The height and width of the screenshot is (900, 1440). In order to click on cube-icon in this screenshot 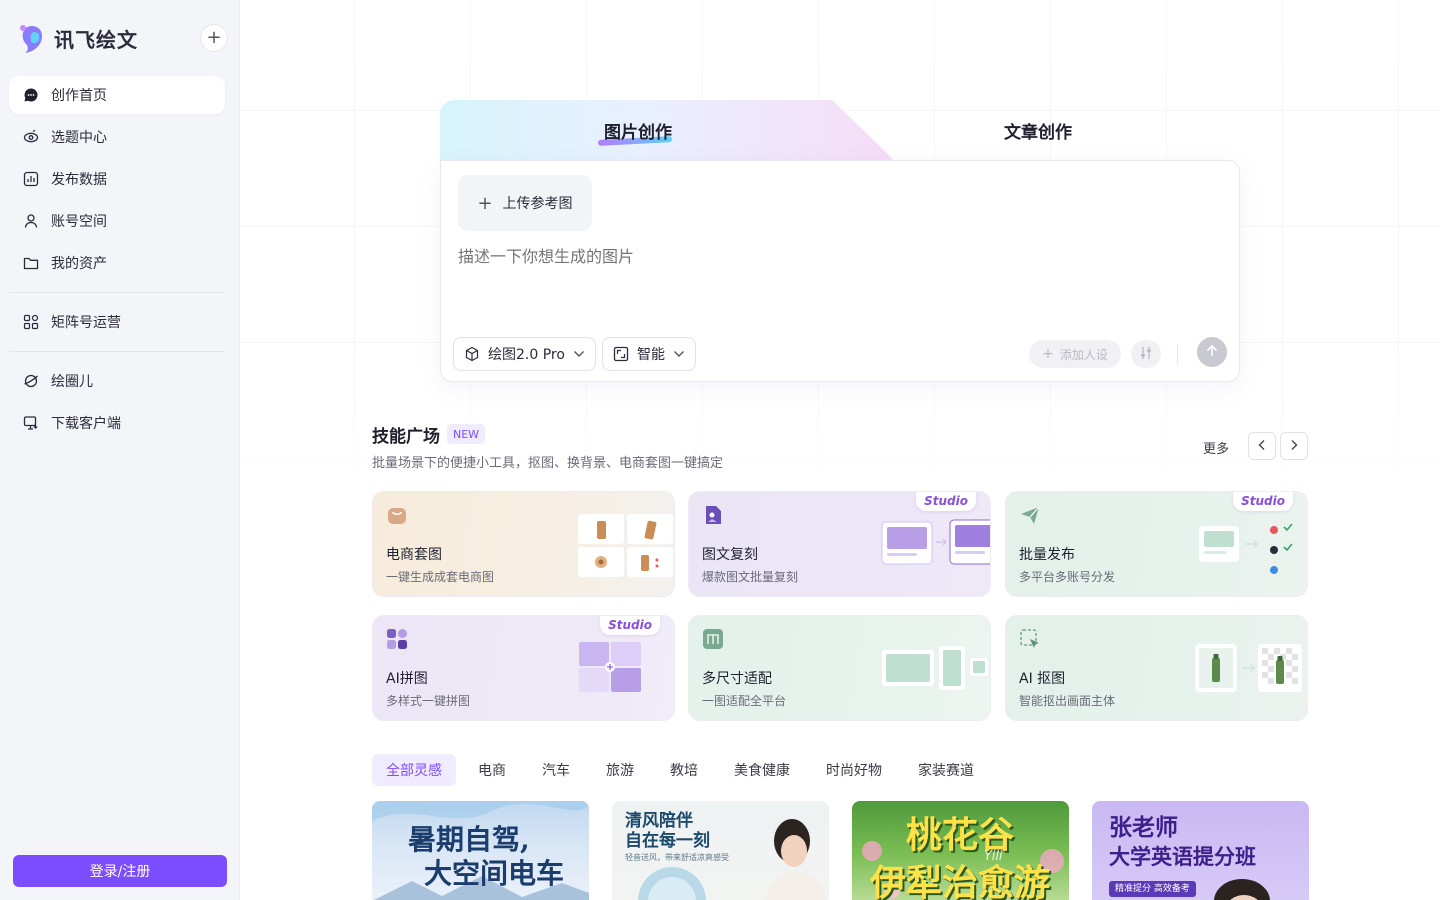, I will do `click(472, 354)`.